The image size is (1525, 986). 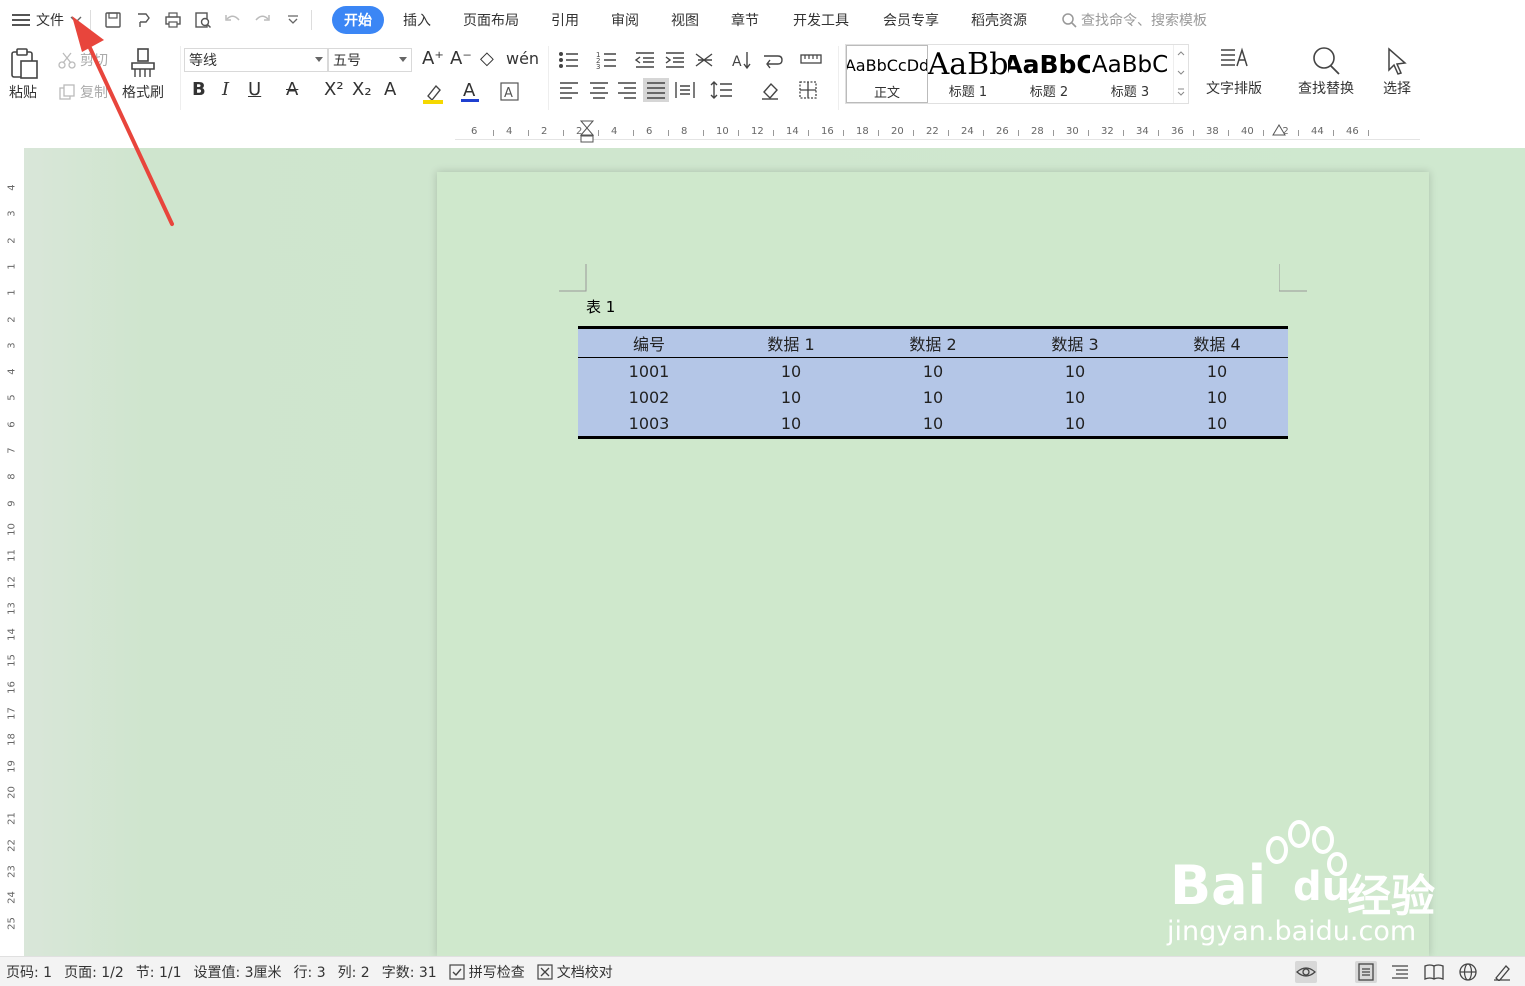 What do you see at coordinates (354, 972) in the screenshot?
I see `status-col: 列: 2` at bounding box center [354, 972].